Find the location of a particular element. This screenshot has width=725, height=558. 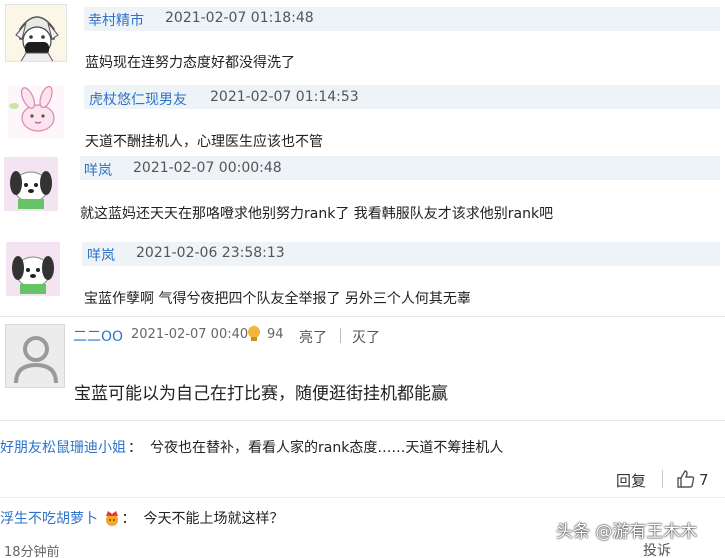

comment-text: 宝蓝作孽啊 气得兮夜把四个队友全举报了 另外三个人何其无辜 is located at coordinates (277, 299).